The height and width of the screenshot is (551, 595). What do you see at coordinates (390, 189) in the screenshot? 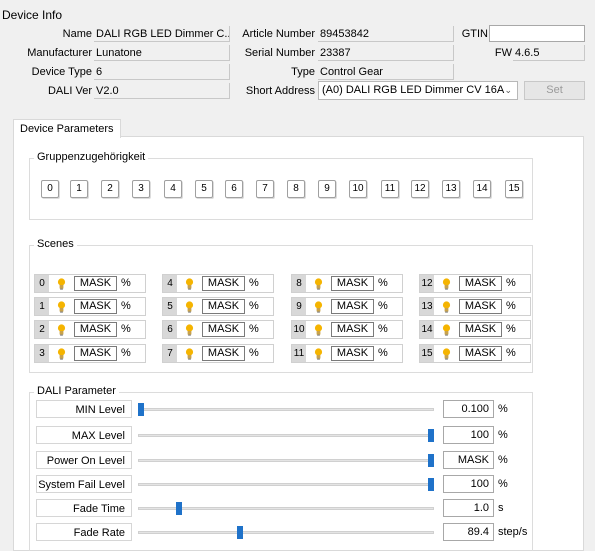
I see `group-checkbox-11: 11` at bounding box center [390, 189].